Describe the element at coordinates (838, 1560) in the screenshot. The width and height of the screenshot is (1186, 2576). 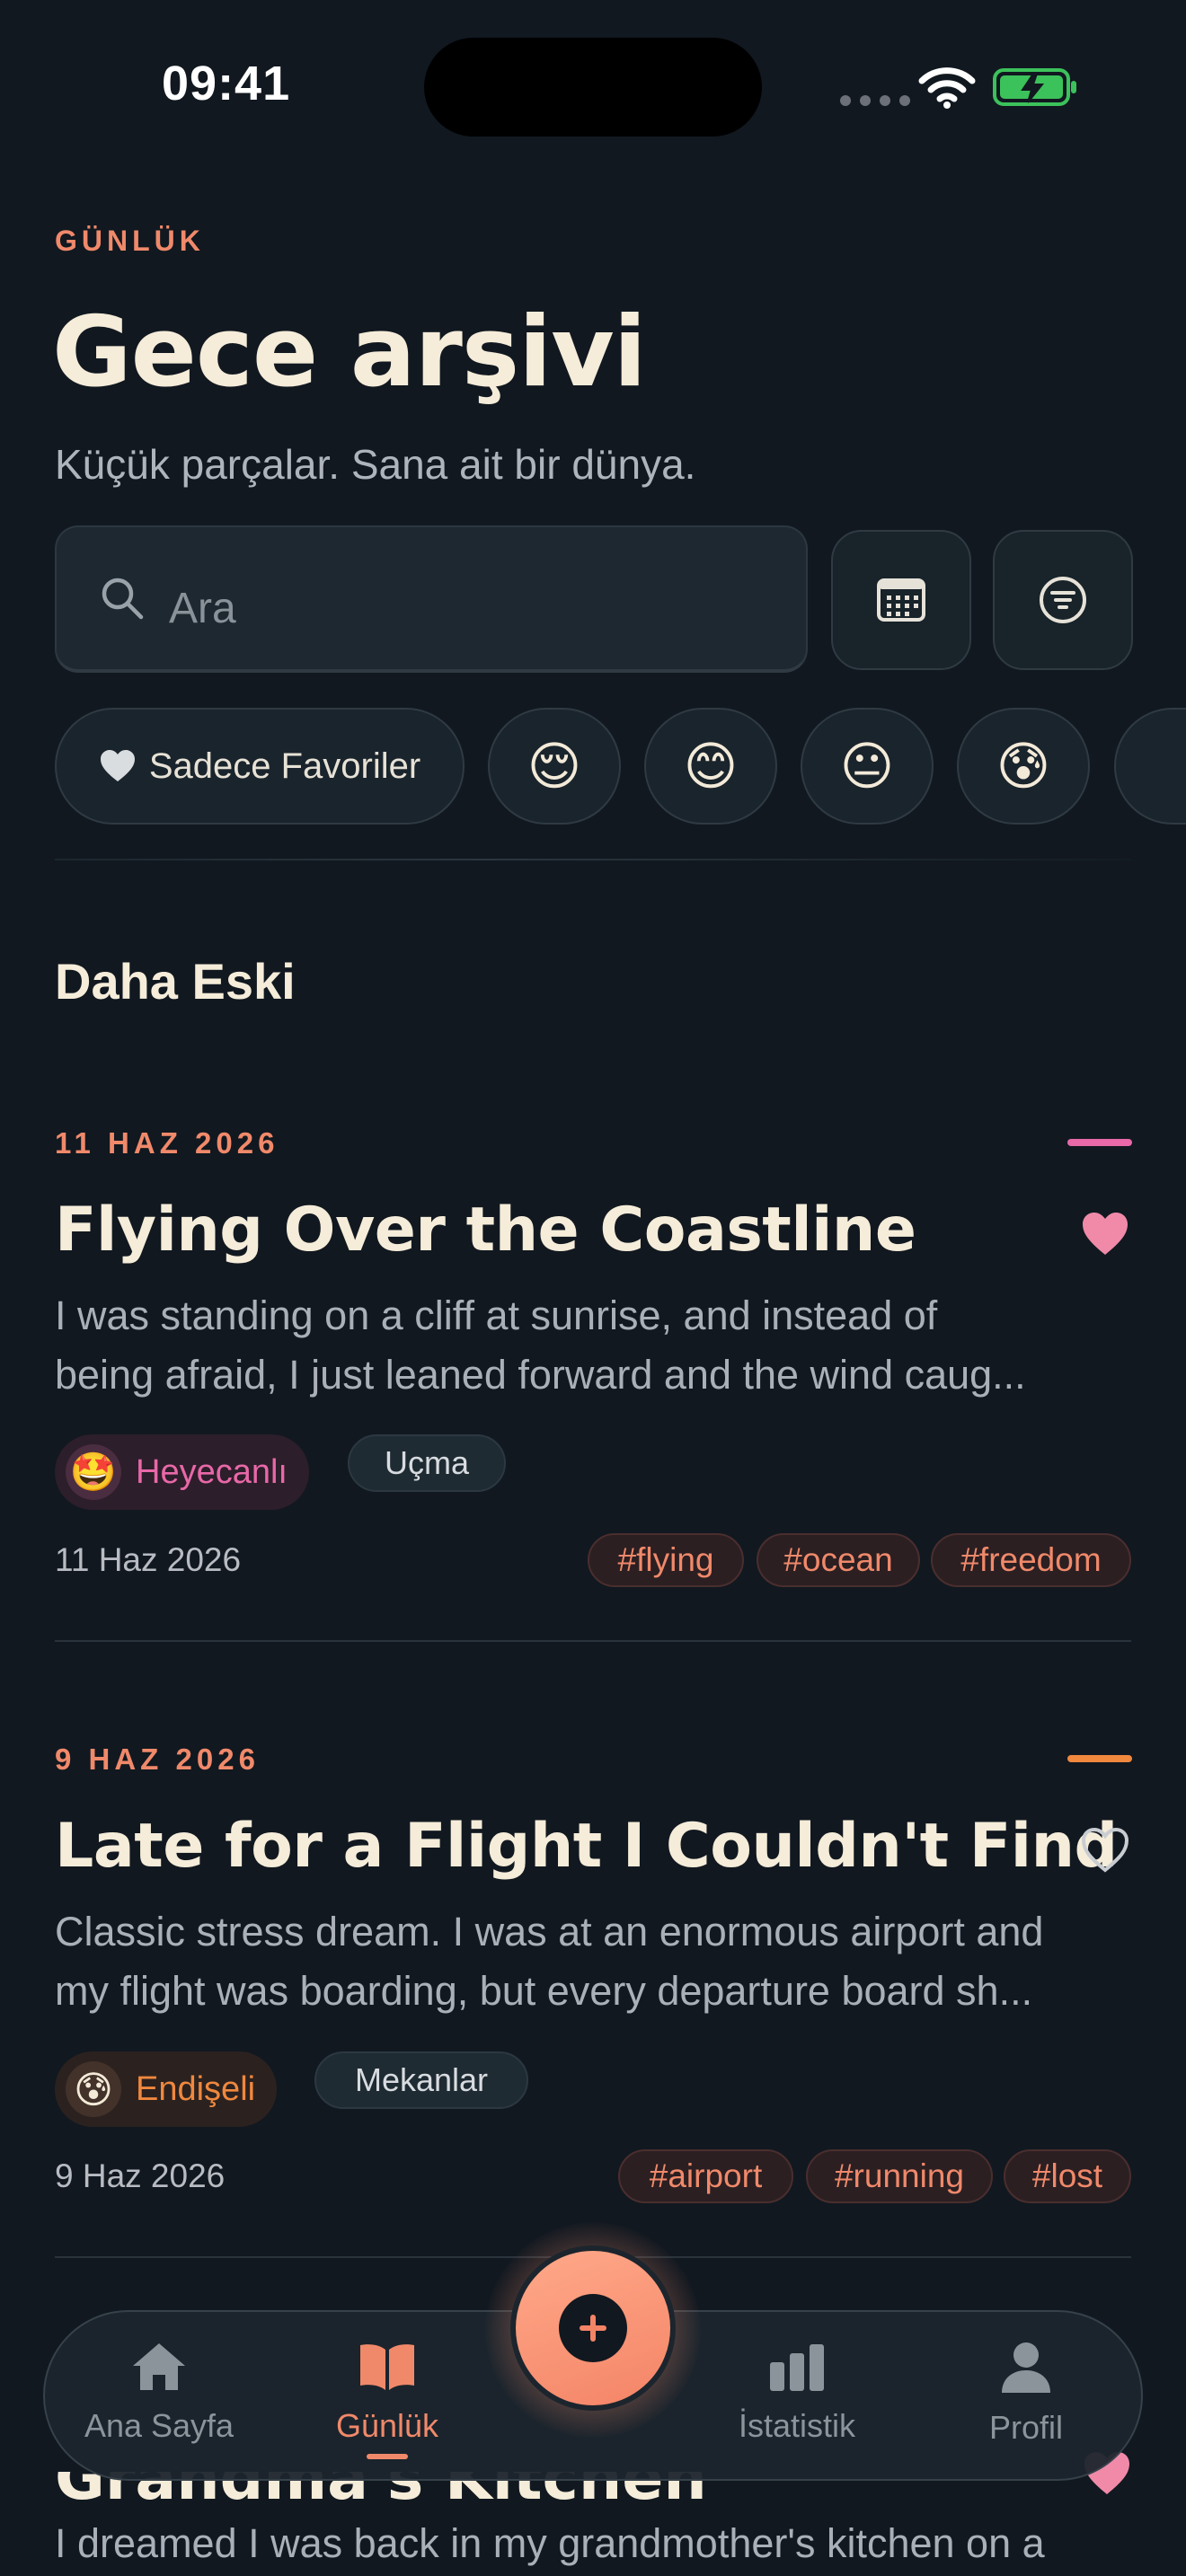
I see `tag-chip: #ocean` at that location.